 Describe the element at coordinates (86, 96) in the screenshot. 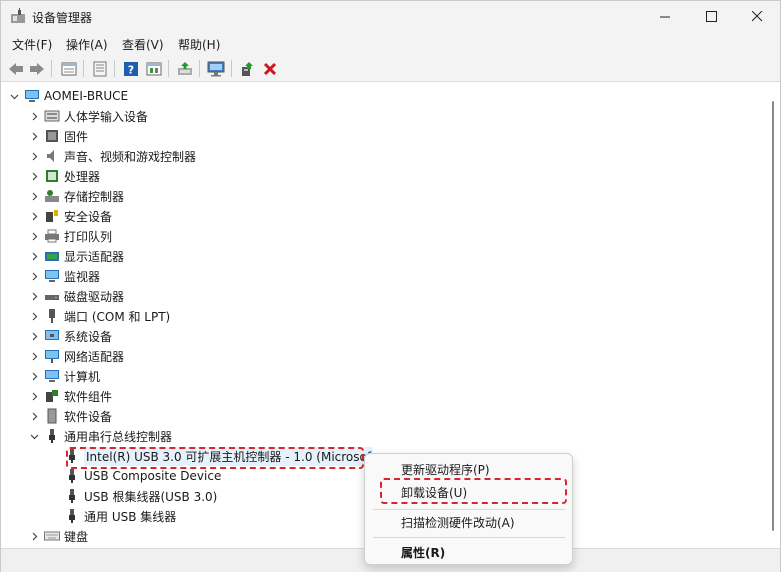

I see `computer-name: AOMEI-BRUCE` at that location.